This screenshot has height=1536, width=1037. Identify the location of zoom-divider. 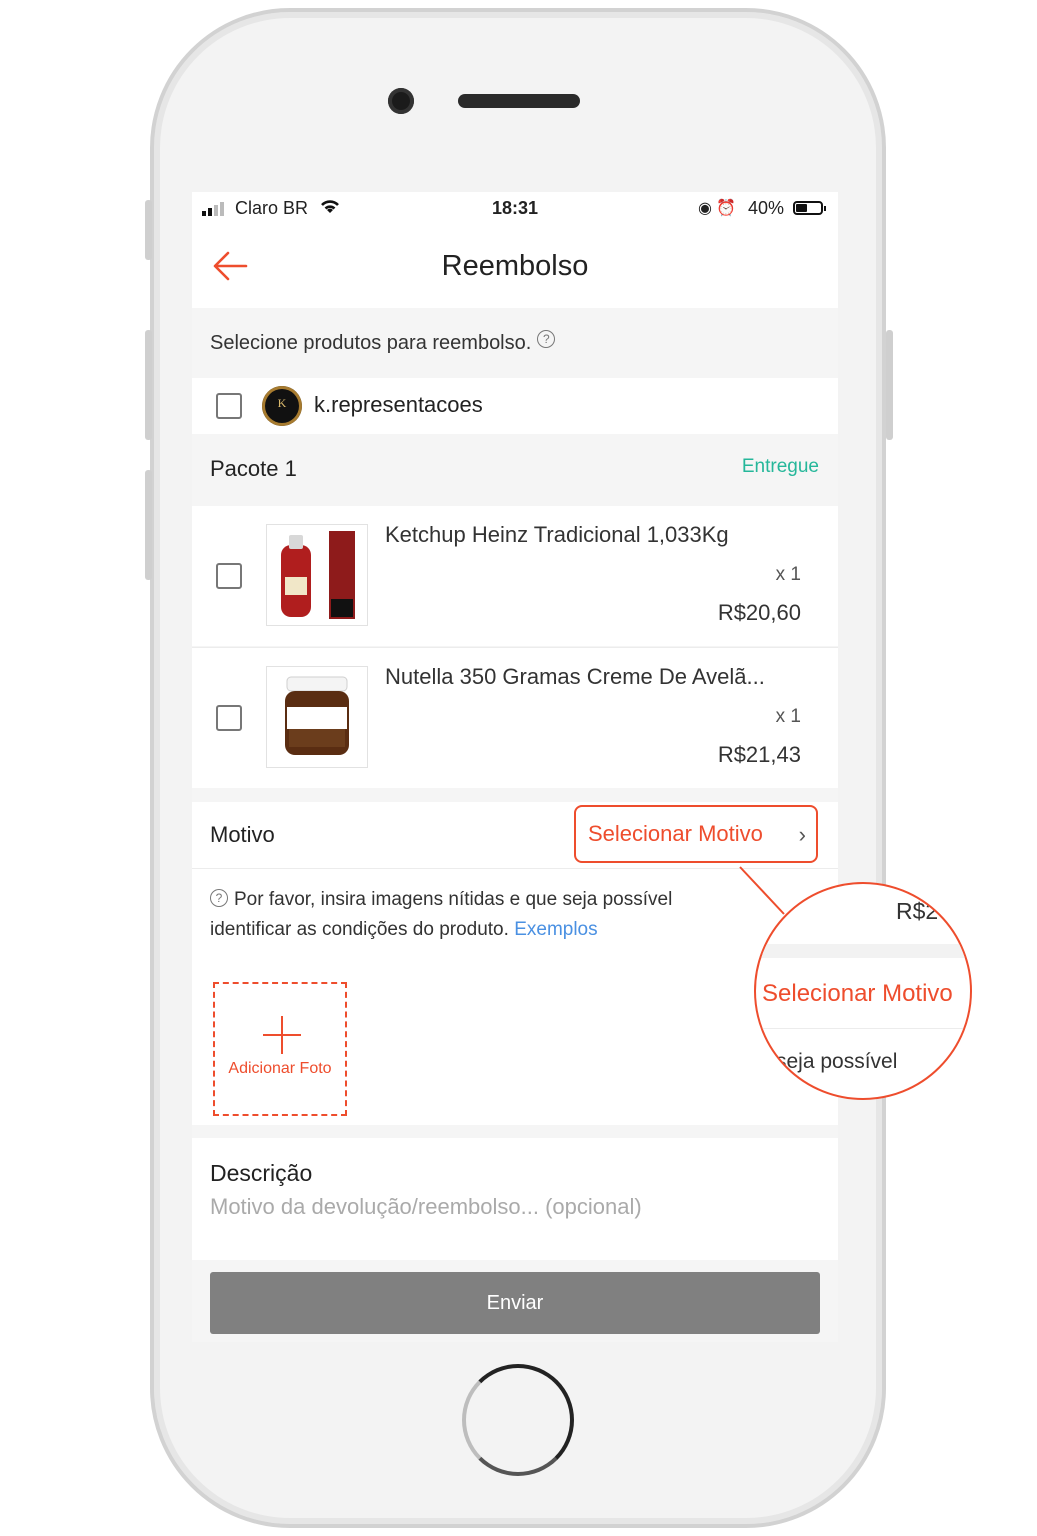
(863, 1028).